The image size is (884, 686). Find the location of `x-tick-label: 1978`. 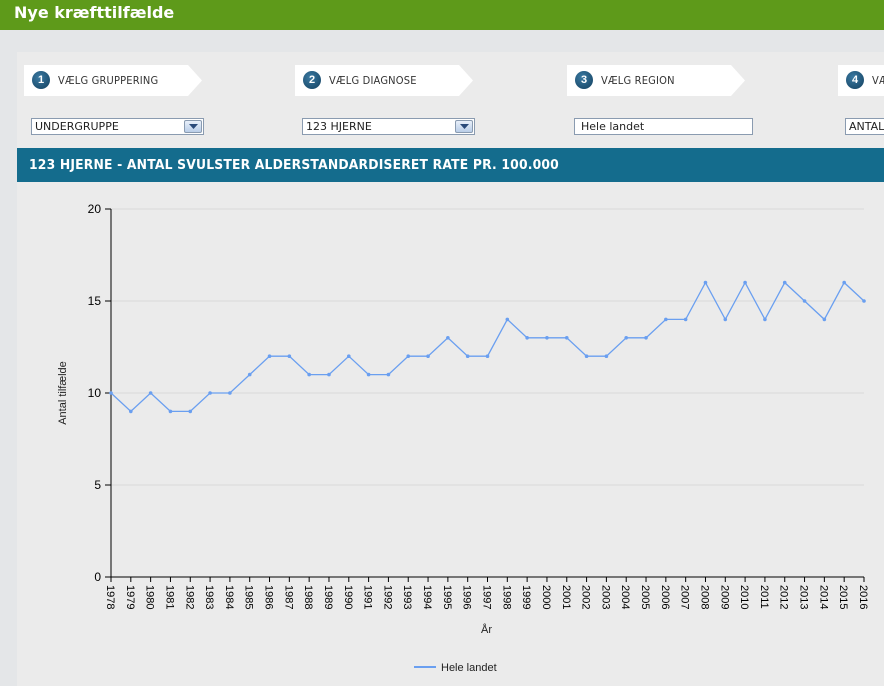

x-tick-label: 1978 is located at coordinates (110, 597).